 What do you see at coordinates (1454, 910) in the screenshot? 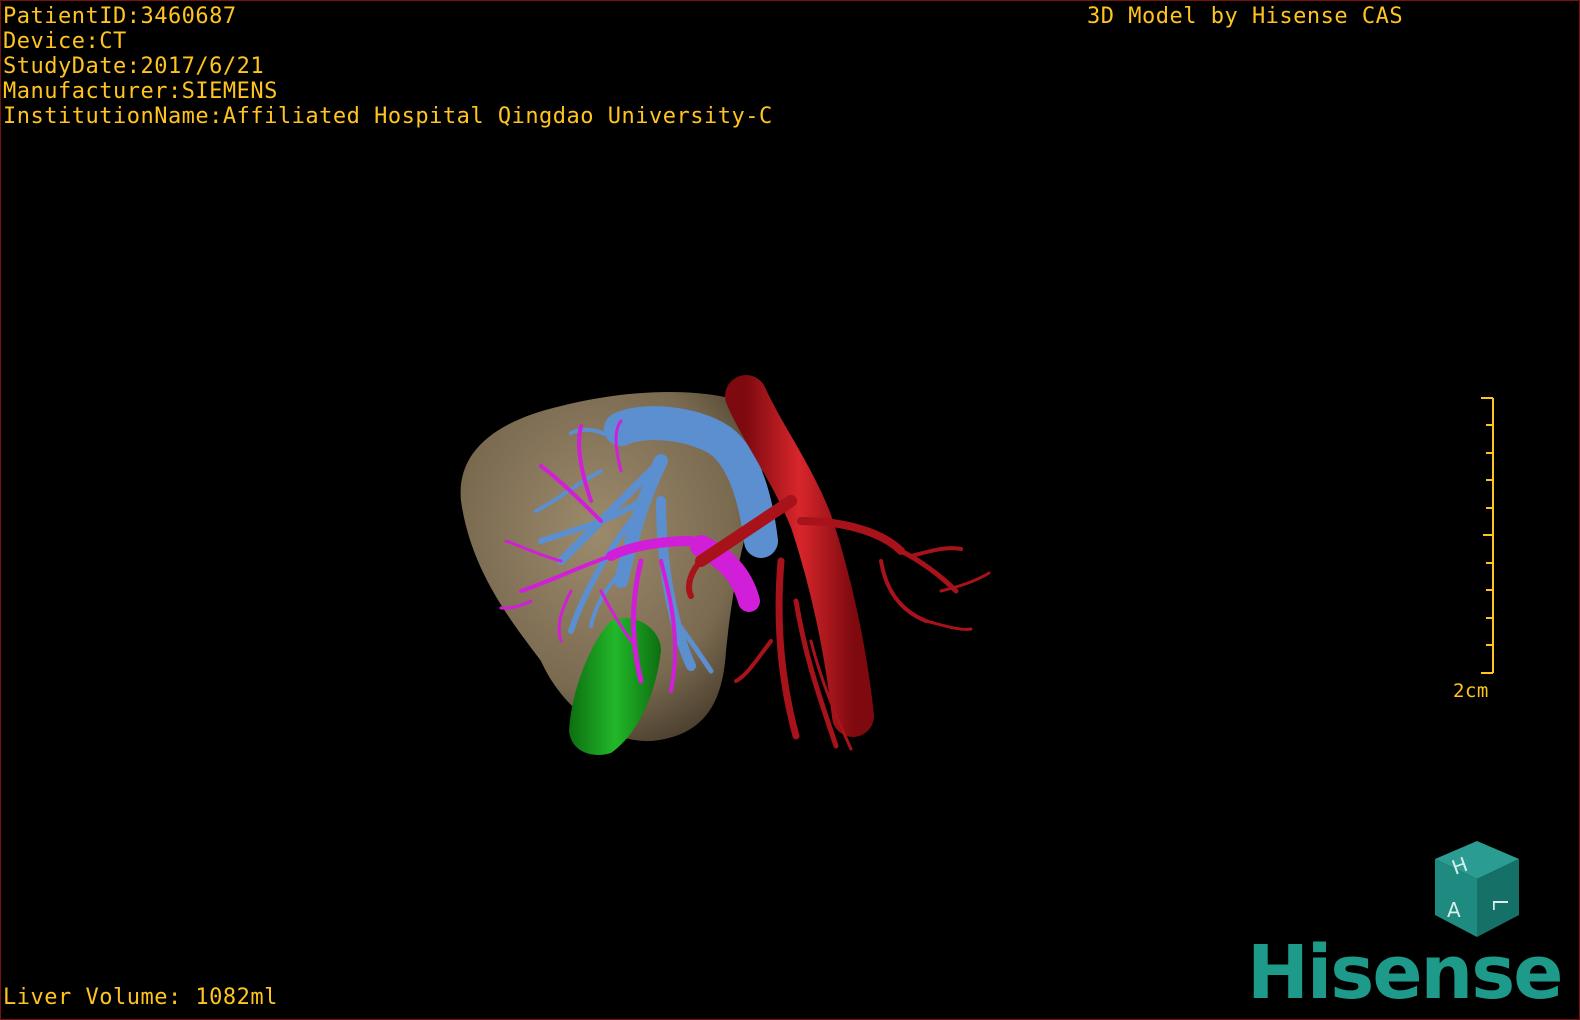
I see `orientation-face-a: A` at bounding box center [1454, 910].